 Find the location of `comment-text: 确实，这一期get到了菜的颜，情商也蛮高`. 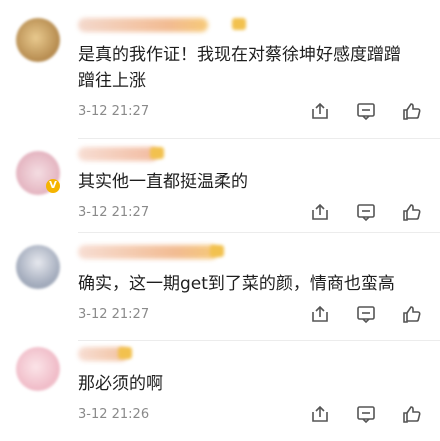

comment-text: 确实，这一期get到了菜的颜，情商也蛮高 is located at coordinates (253, 284).